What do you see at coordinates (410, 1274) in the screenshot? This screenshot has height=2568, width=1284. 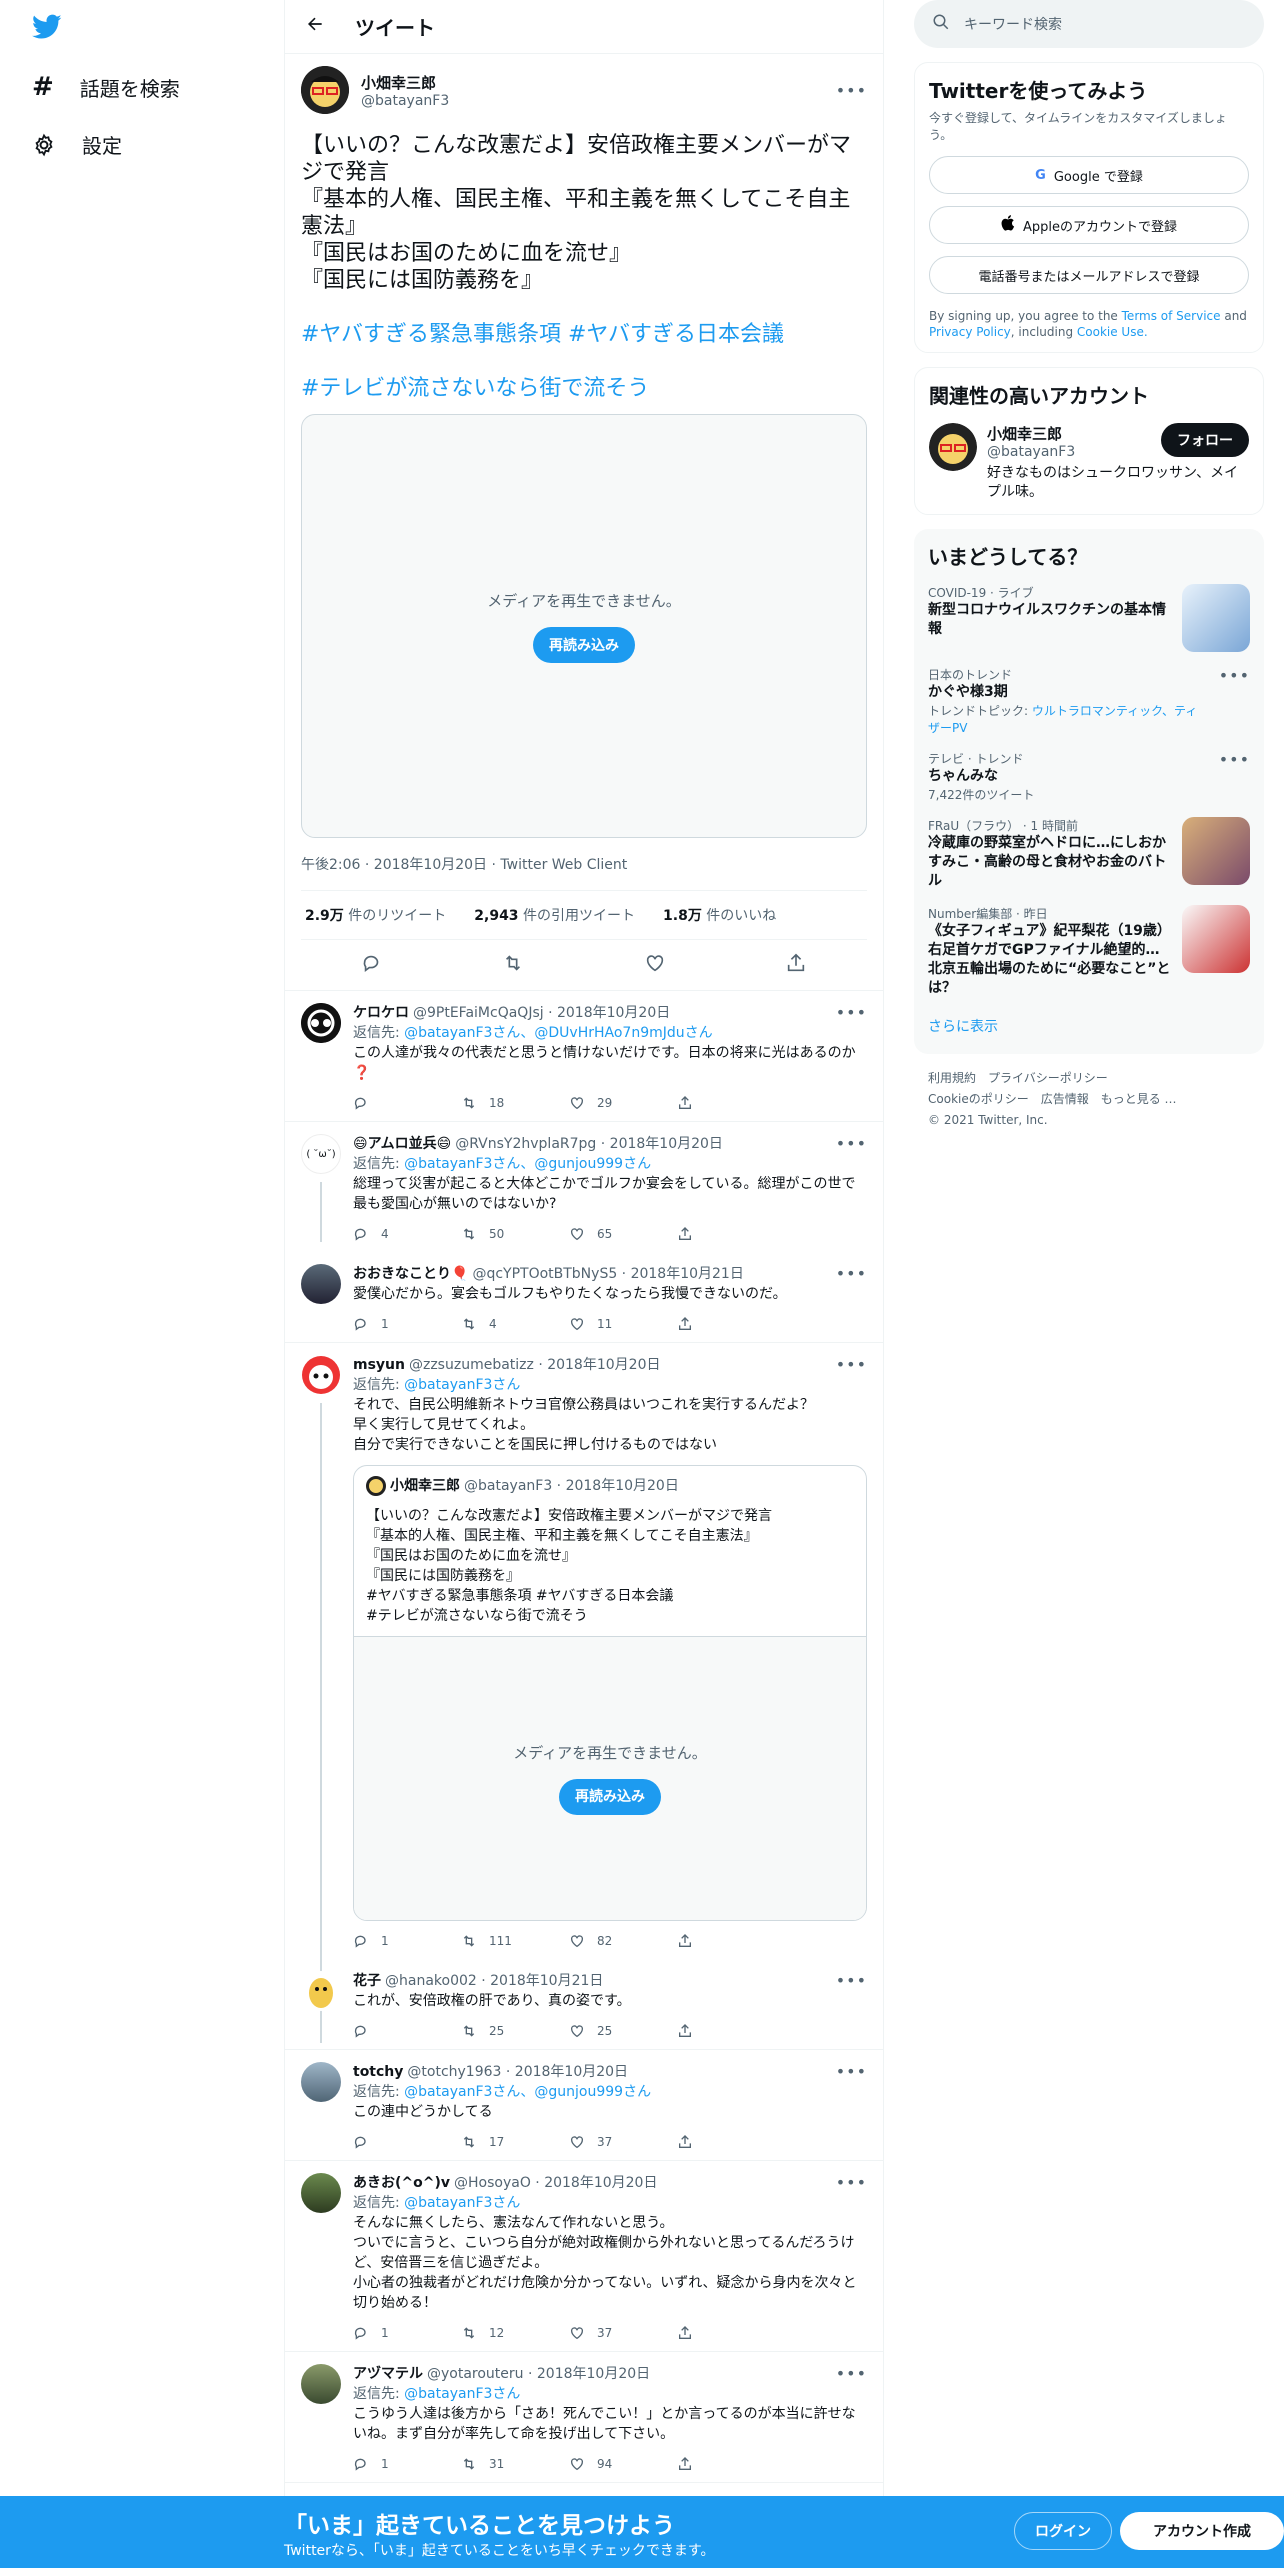 I see `reply-author: おおきなことり🎈` at bounding box center [410, 1274].